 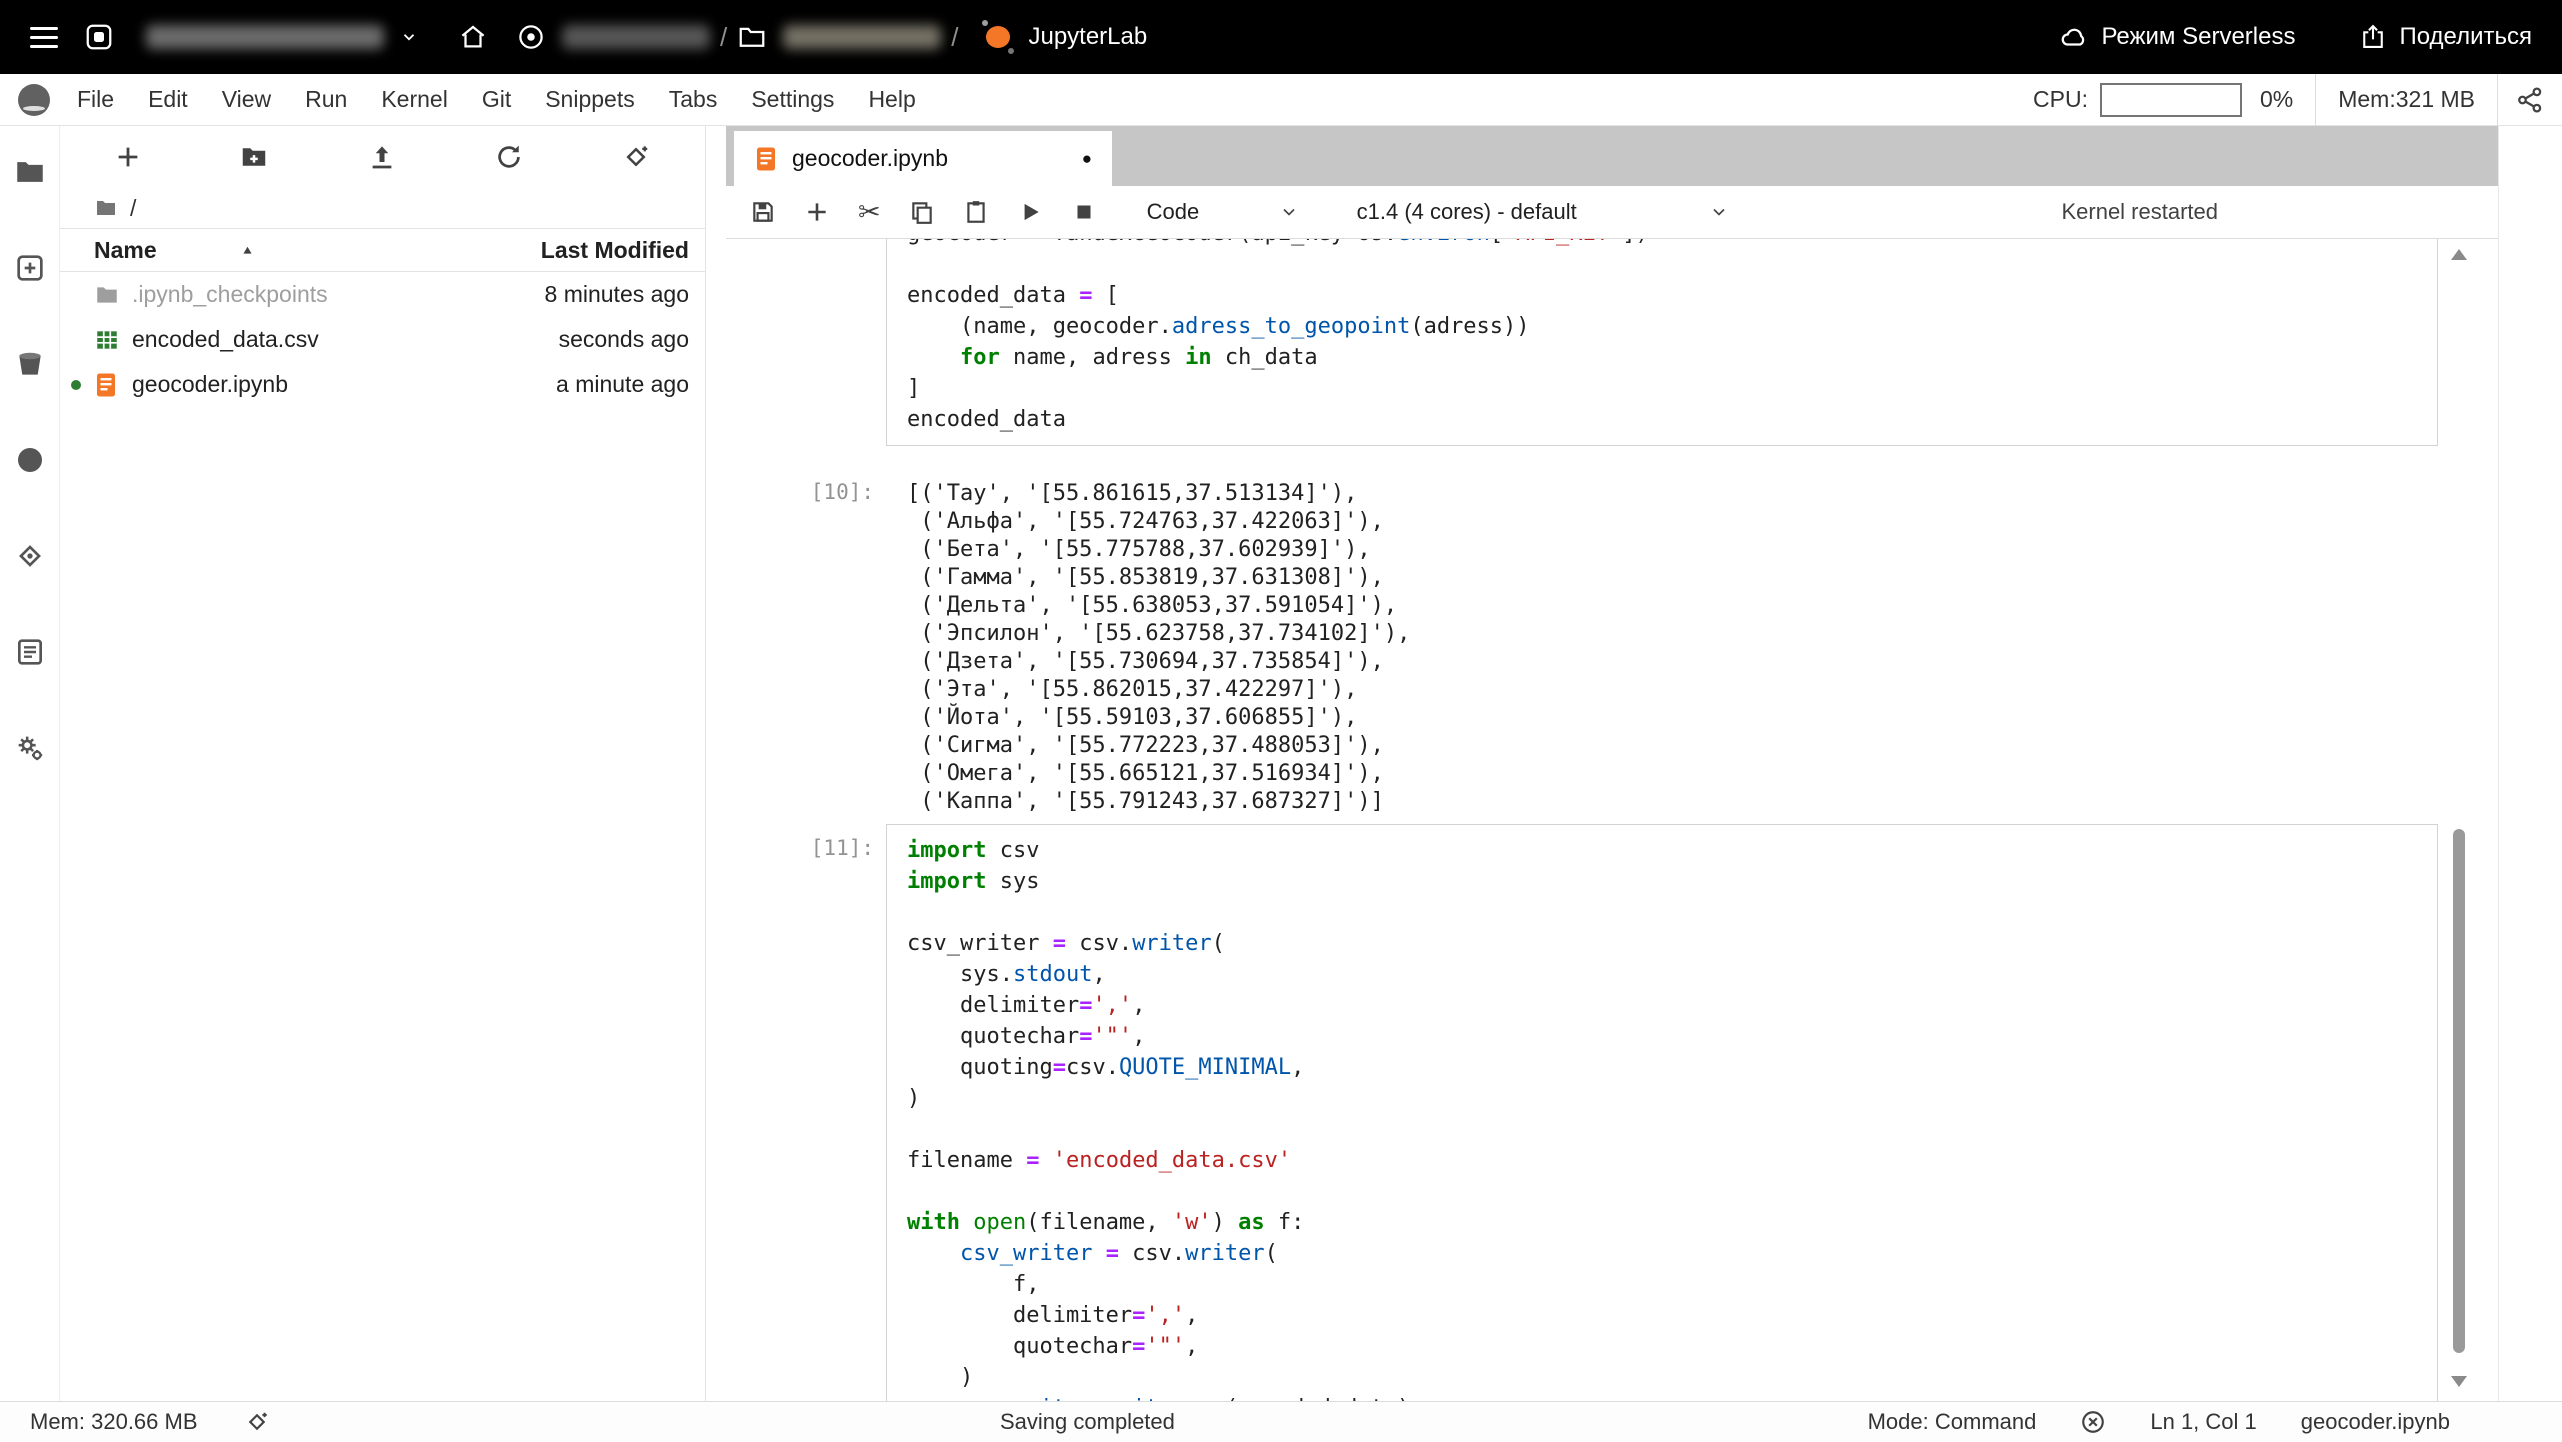 What do you see at coordinates (2203, 1422) in the screenshot?
I see `cursor-position: Ln 1, Col 1` at bounding box center [2203, 1422].